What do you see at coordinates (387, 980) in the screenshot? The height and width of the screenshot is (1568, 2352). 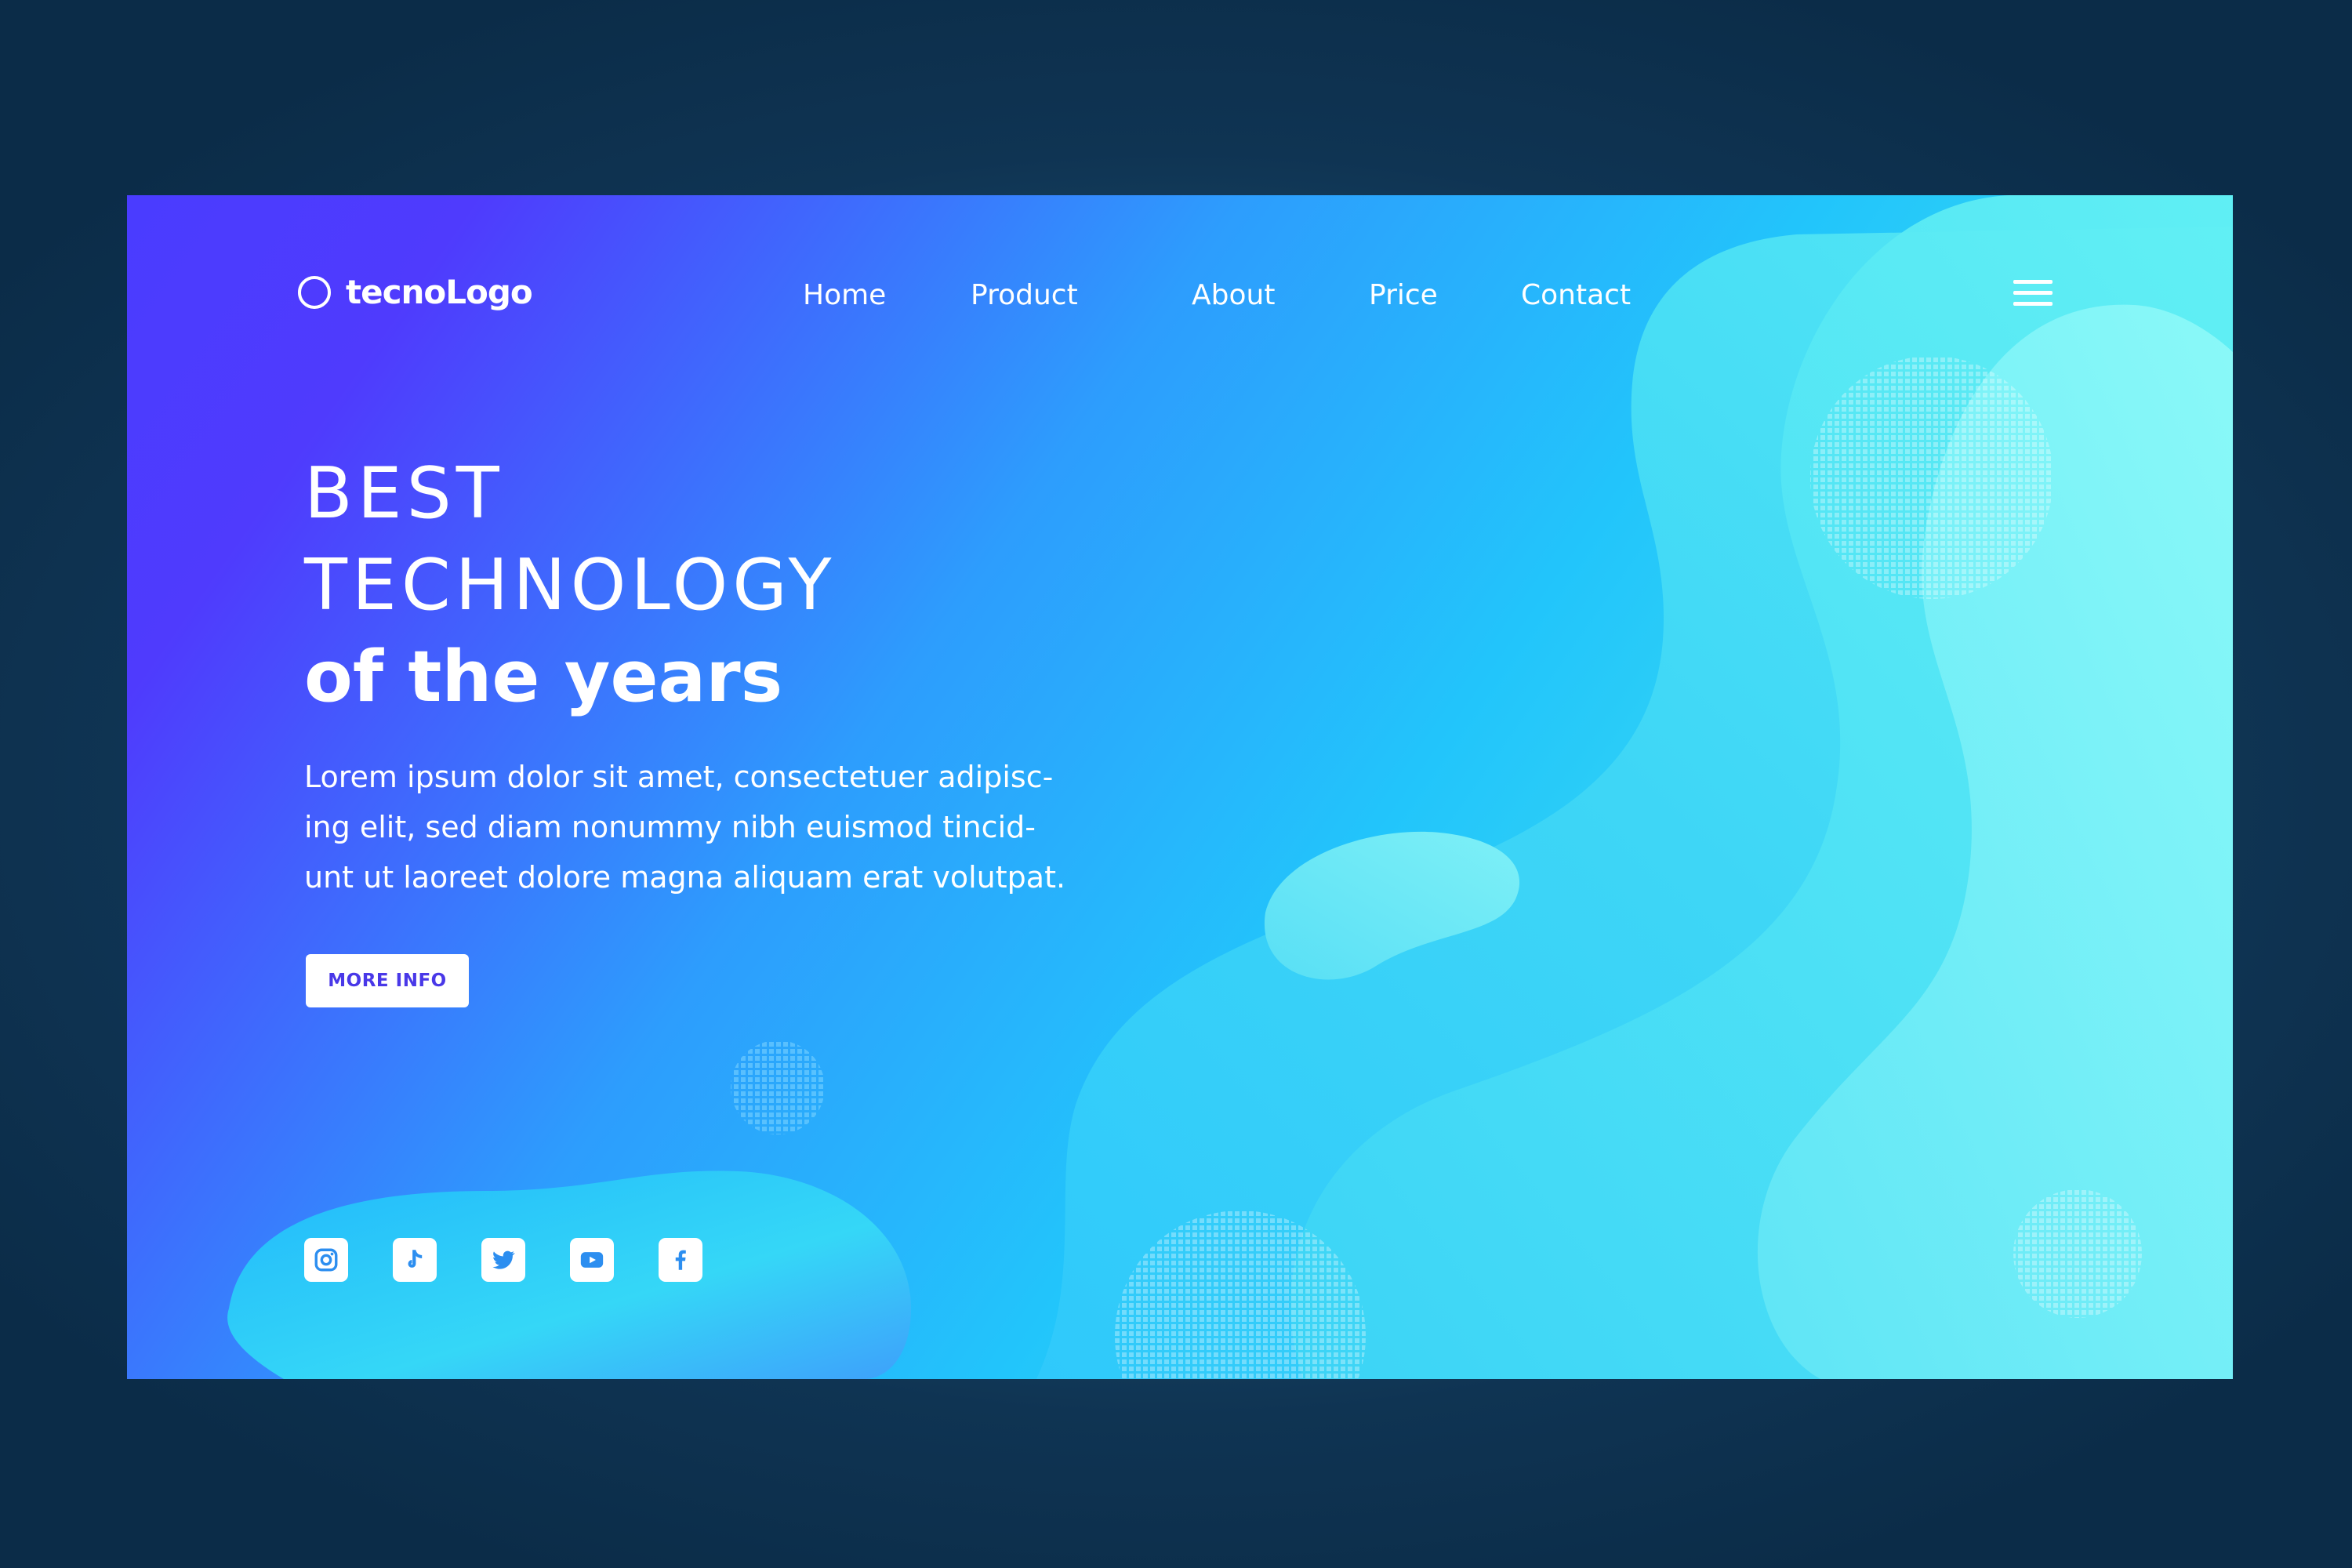 I see `more-info-button: MORE INFO` at bounding box center [387, 980].